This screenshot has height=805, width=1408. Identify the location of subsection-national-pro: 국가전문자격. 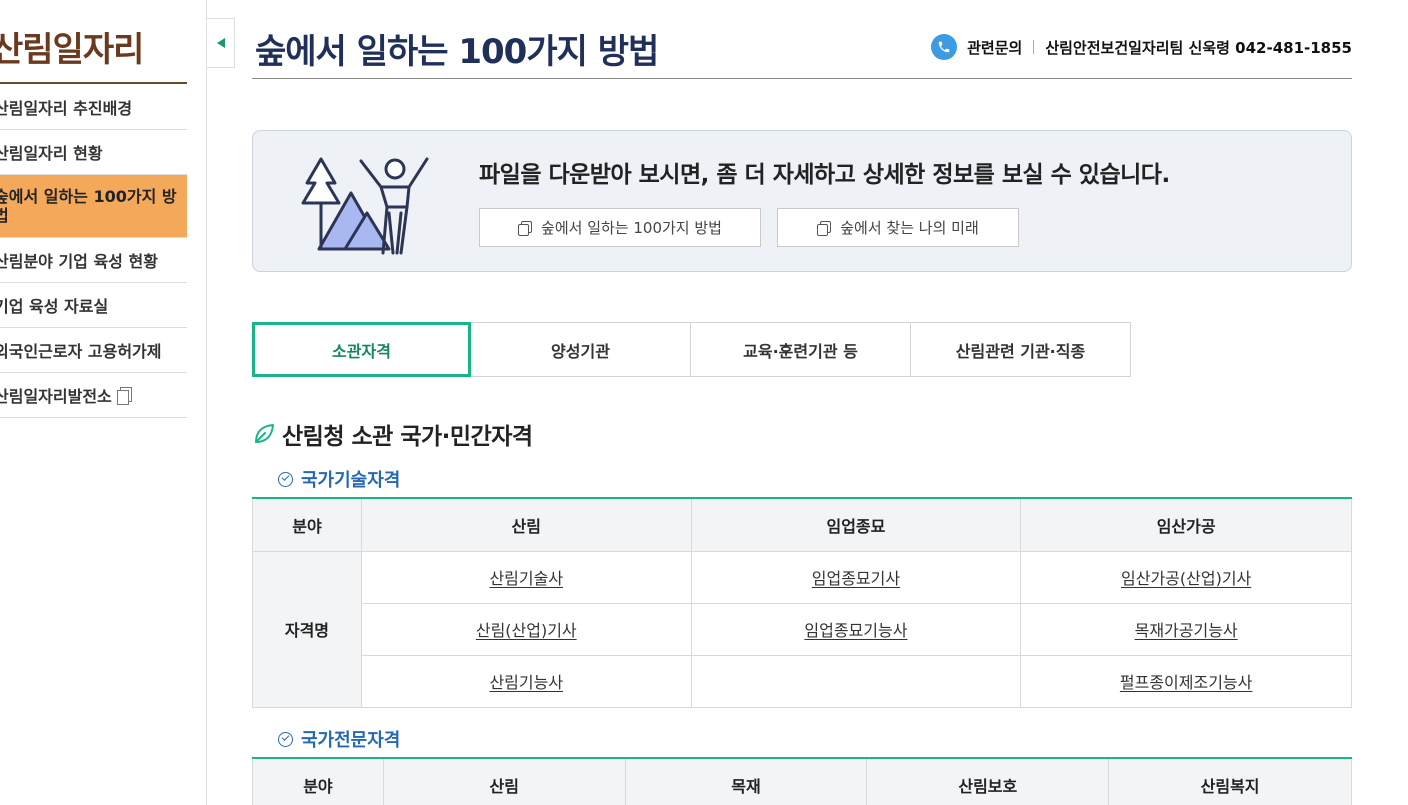
(339, 739).